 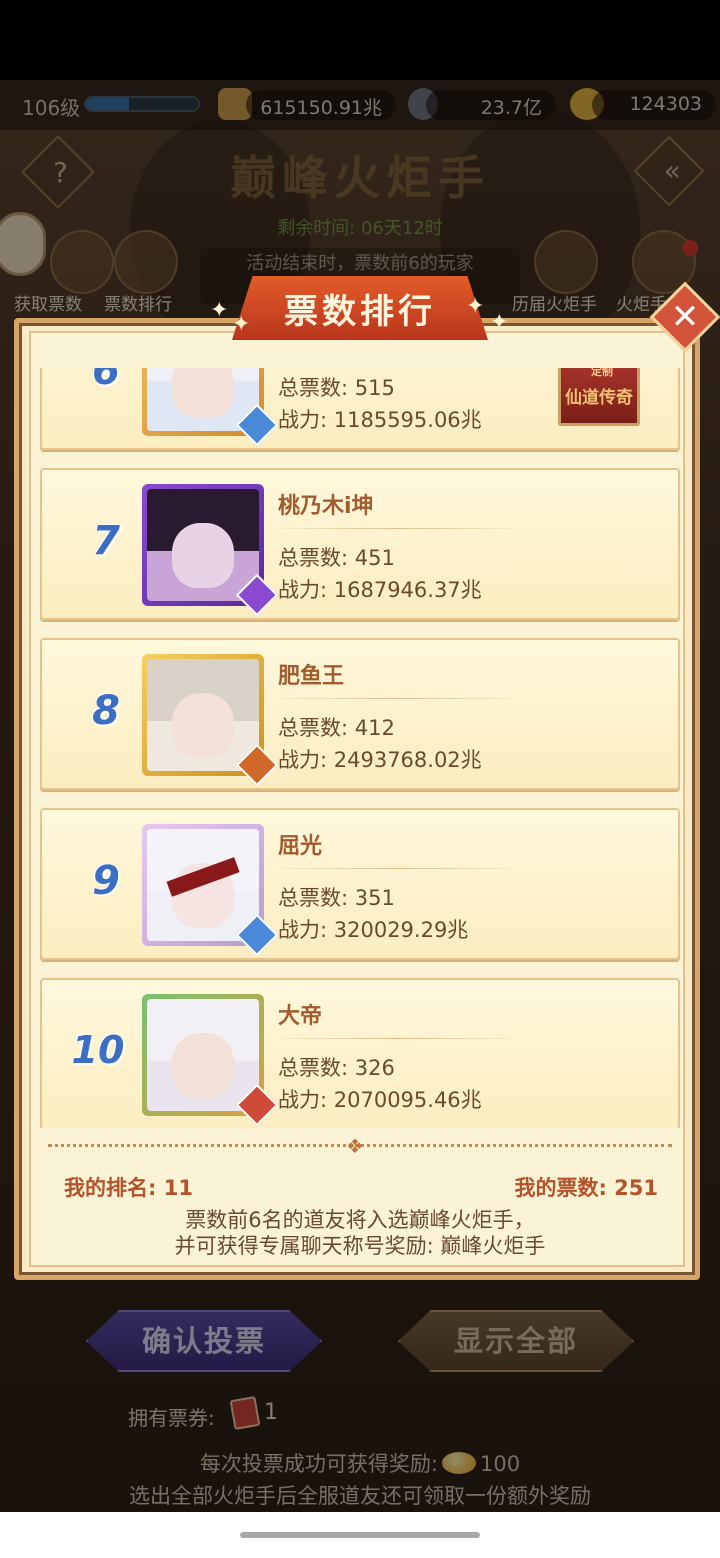 I want to click on ranking-row: 6 总票数: 515 战力: 1185595.06兆 定制 仙道传奇, so click(x=360, y=409).